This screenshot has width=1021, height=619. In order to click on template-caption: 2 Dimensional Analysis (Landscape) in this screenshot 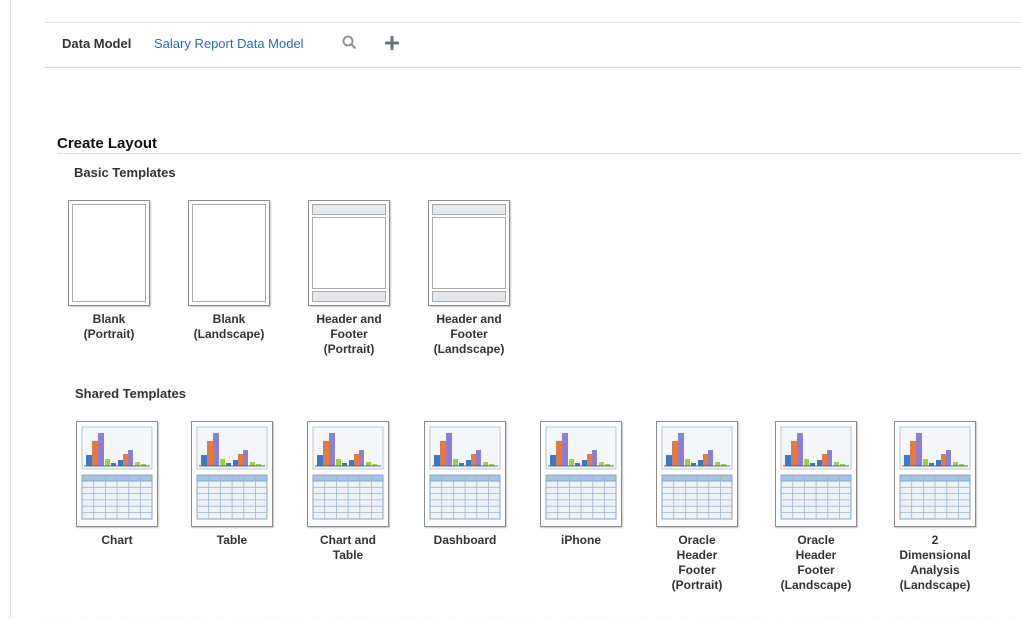, I will do `click(935, 563)`.